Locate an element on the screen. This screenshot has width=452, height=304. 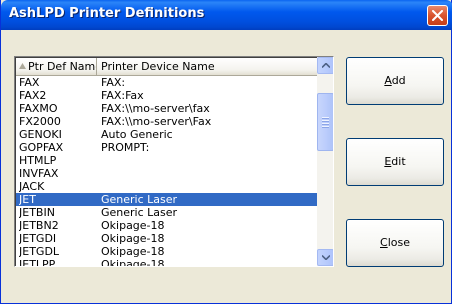
ptr-def-name-cell: GENOKI is located at coordinates (40, 134).